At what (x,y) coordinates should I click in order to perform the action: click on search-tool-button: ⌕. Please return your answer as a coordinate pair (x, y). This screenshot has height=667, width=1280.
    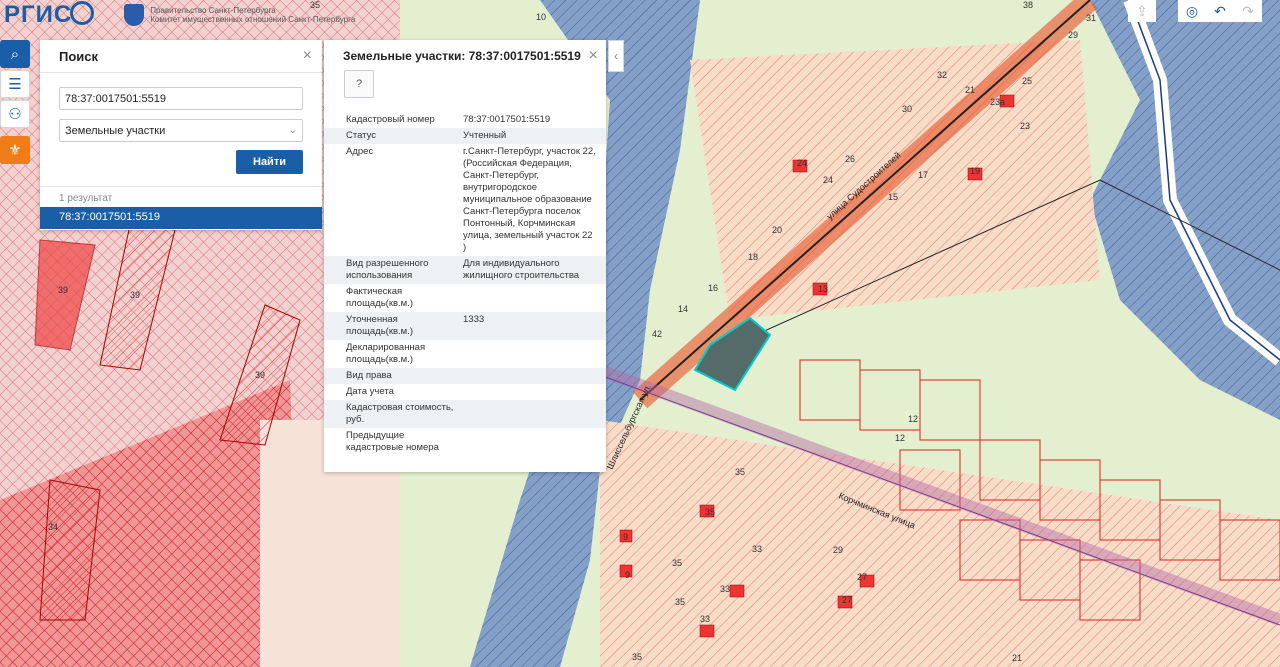
    Looking at the image, I should click on (15, 54).